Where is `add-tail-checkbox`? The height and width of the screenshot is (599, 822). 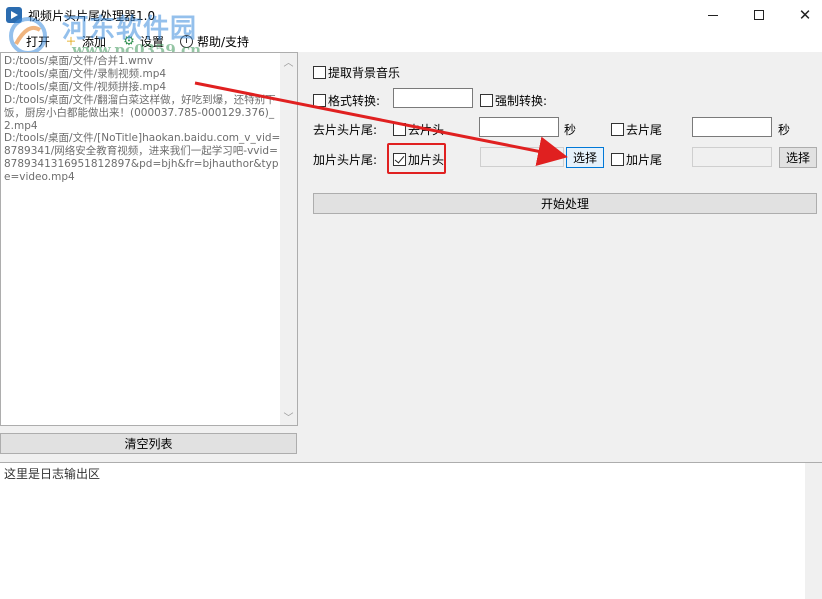
add-tail-checkbox is located at coordinates (617, 159).